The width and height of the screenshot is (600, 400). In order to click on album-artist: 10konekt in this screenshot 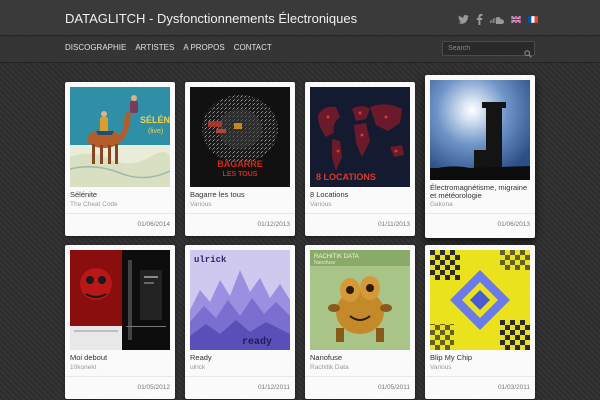, I will do `click(83, 368)`.